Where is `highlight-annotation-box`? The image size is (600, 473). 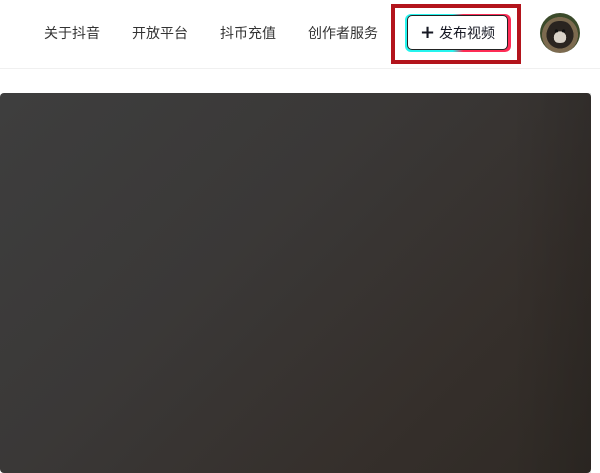 highlight-annotation-box is located at coordinates (456, 34).